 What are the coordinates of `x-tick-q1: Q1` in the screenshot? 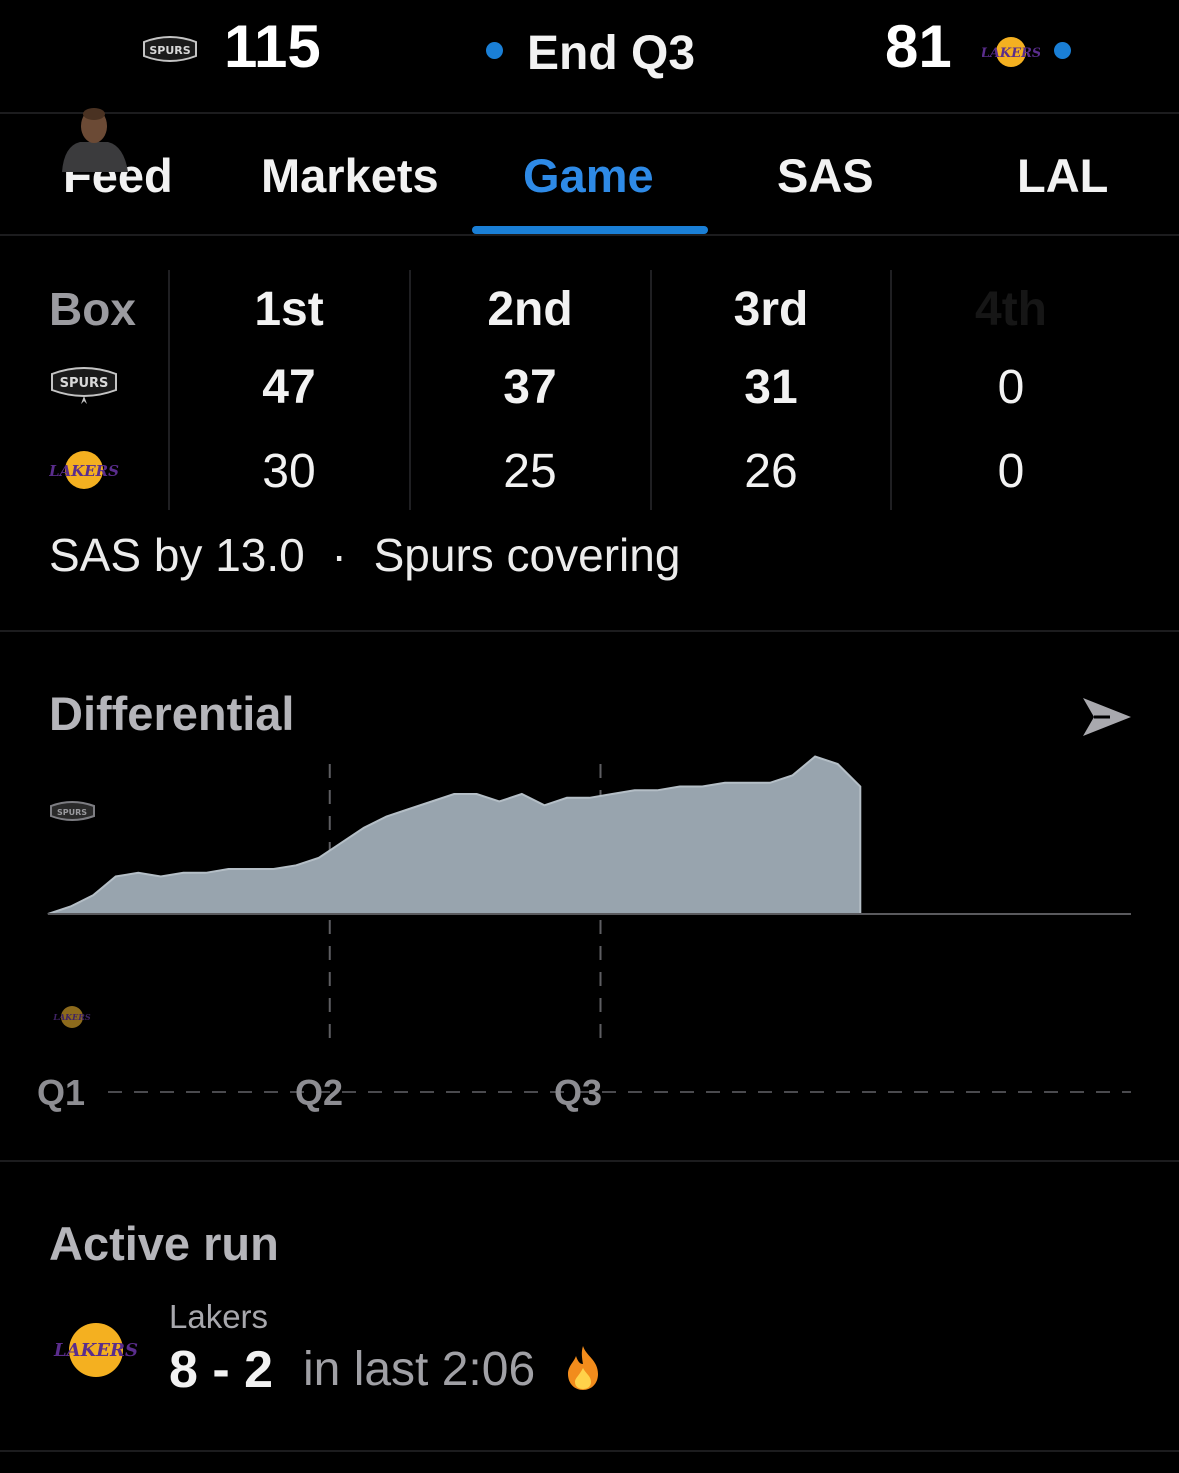 It's located at (61, 1092).